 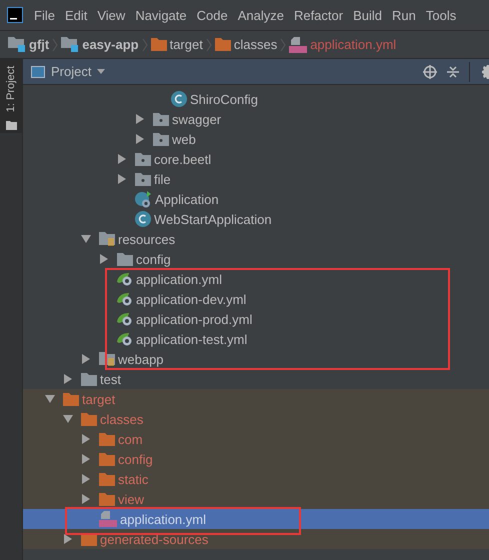 What do you see at coordinates (256, 319) in the screenshot?
I see `tree-row: application-prod.yml` at bounding box center [256, 319].